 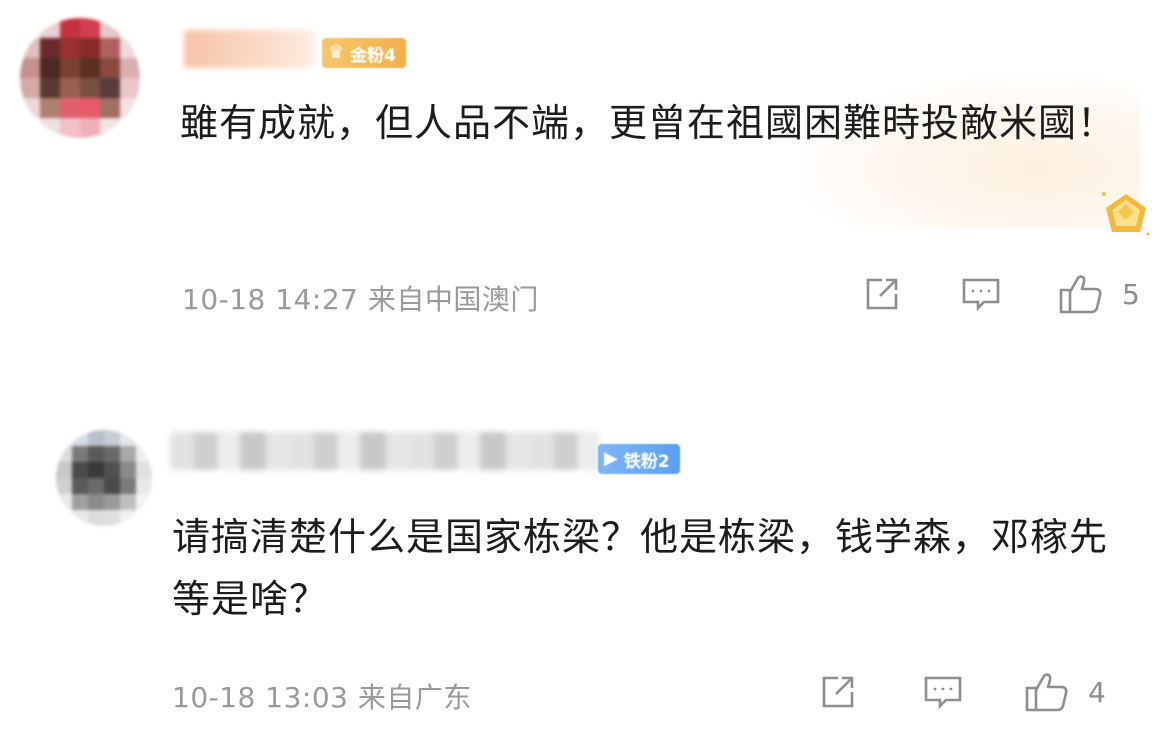 I want to click on fan-badge: ▶ 铁粉2, so click(x=639, y=459).